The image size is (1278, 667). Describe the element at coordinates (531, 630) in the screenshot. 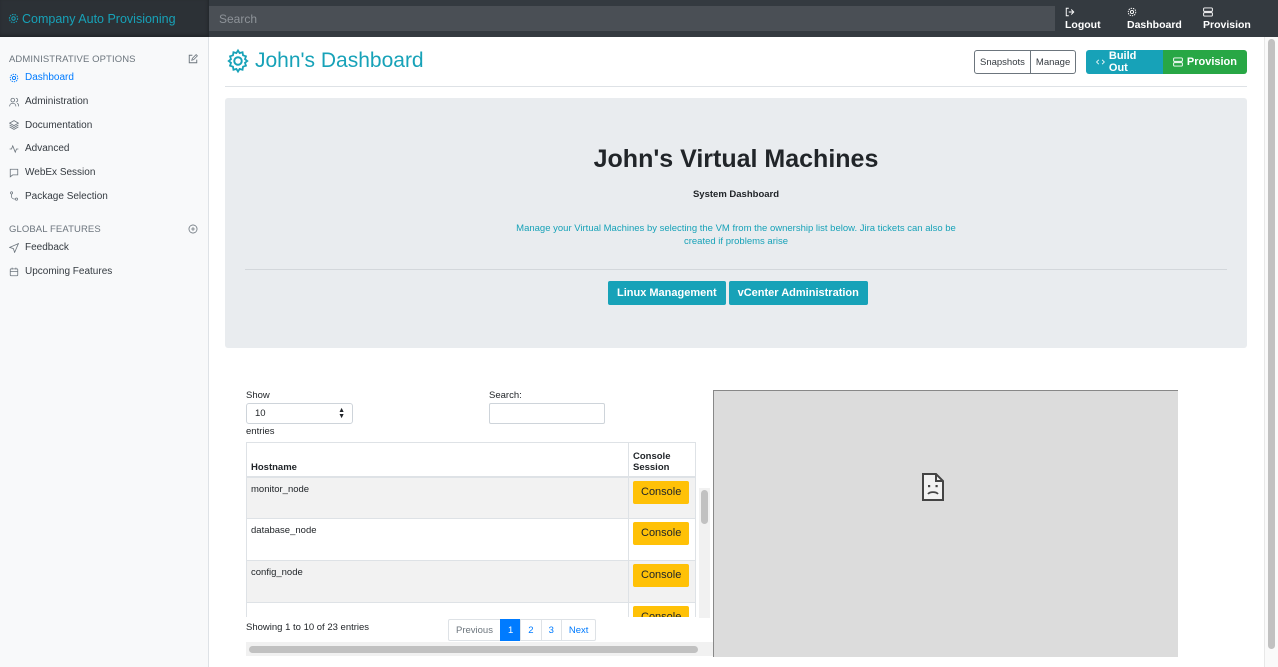

I see `pagination-page-2: 2` at that location.